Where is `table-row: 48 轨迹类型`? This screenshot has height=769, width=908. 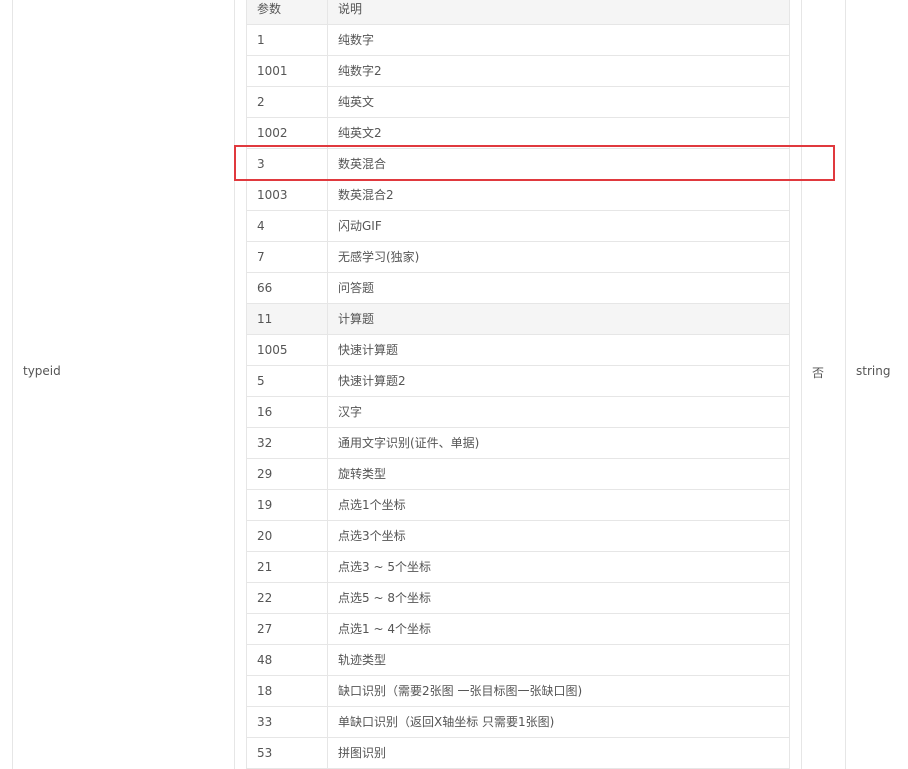
table-row: 48 轨迹类型 is located at coordinates (518, 660).